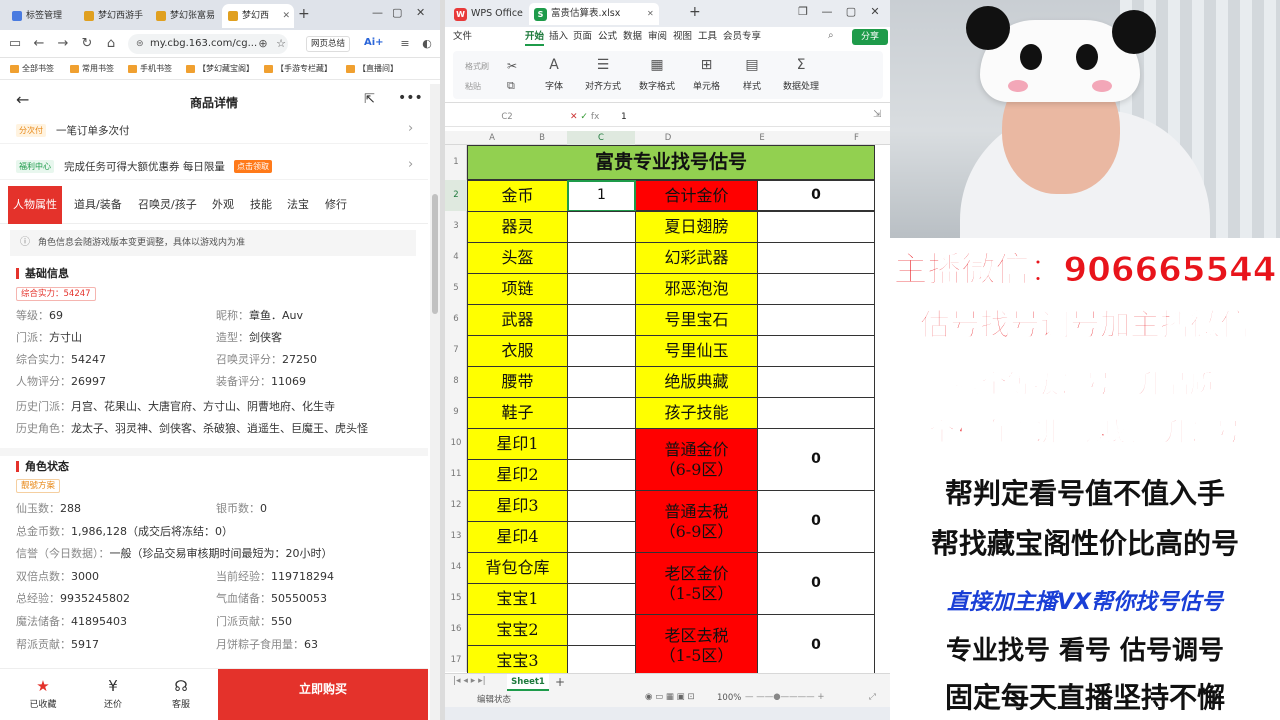 This screenshot has width=1280, height=720. Describe the element at coordinates (263, 44) in the screenshot. I see `zoom-icon: ⊕` at that location.